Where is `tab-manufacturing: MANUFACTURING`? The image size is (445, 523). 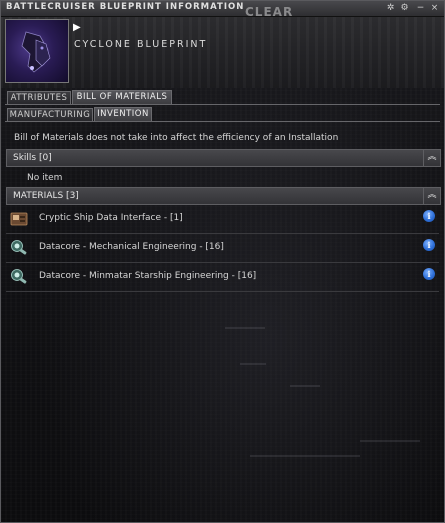
tab-manufacturing: MANUFACTURING is located at coordinates (50, 115).